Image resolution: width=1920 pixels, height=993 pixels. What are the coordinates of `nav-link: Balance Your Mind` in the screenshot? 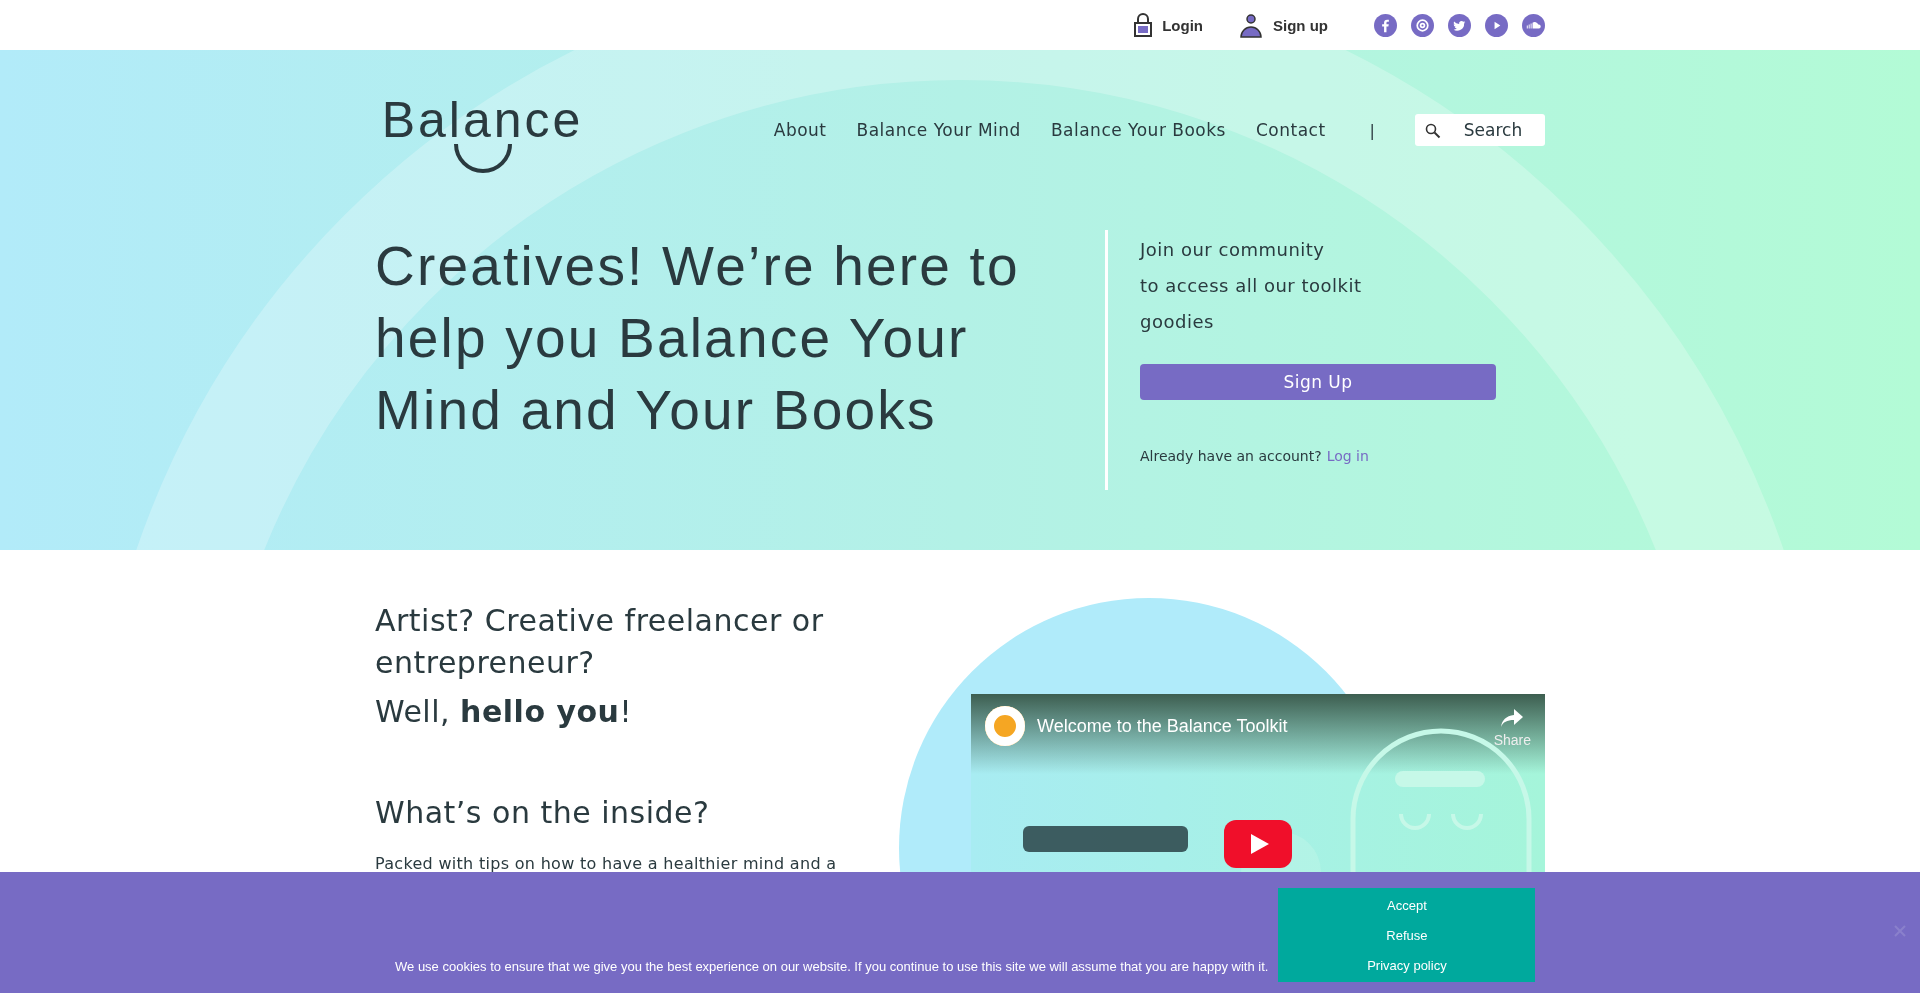 It's located at (938, 130).